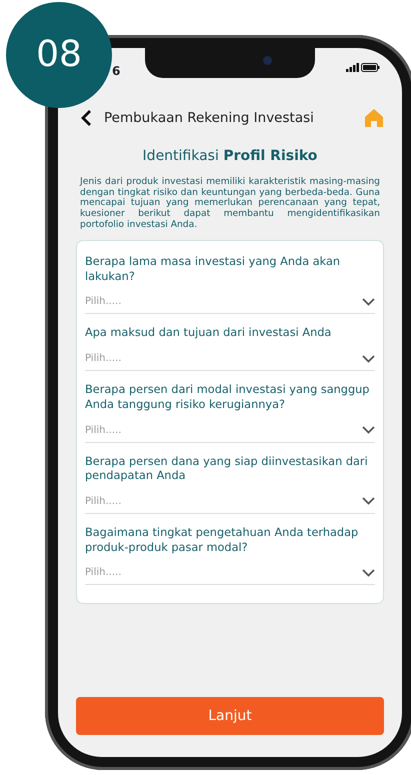 The height and width of the screenshot is (775, 411). Describe the element at coordinates (59, 55) in the screenshot. I see `step-badge: 08` at that location.